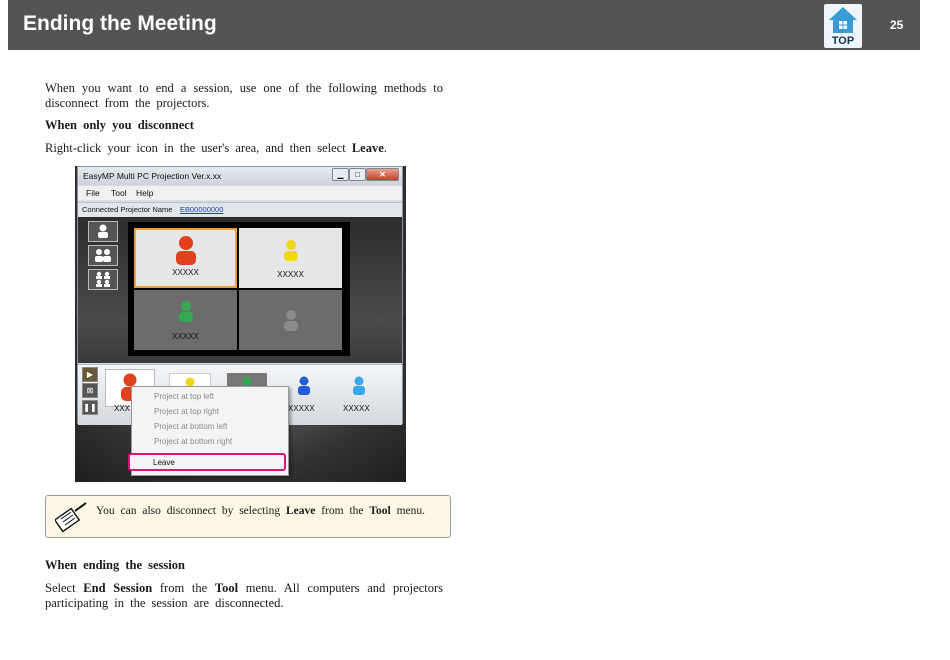 This screenshot has width=950, height=660. I want to click on projection-screen: XXXXX XXXXX XXXXX, so click(239, 289).